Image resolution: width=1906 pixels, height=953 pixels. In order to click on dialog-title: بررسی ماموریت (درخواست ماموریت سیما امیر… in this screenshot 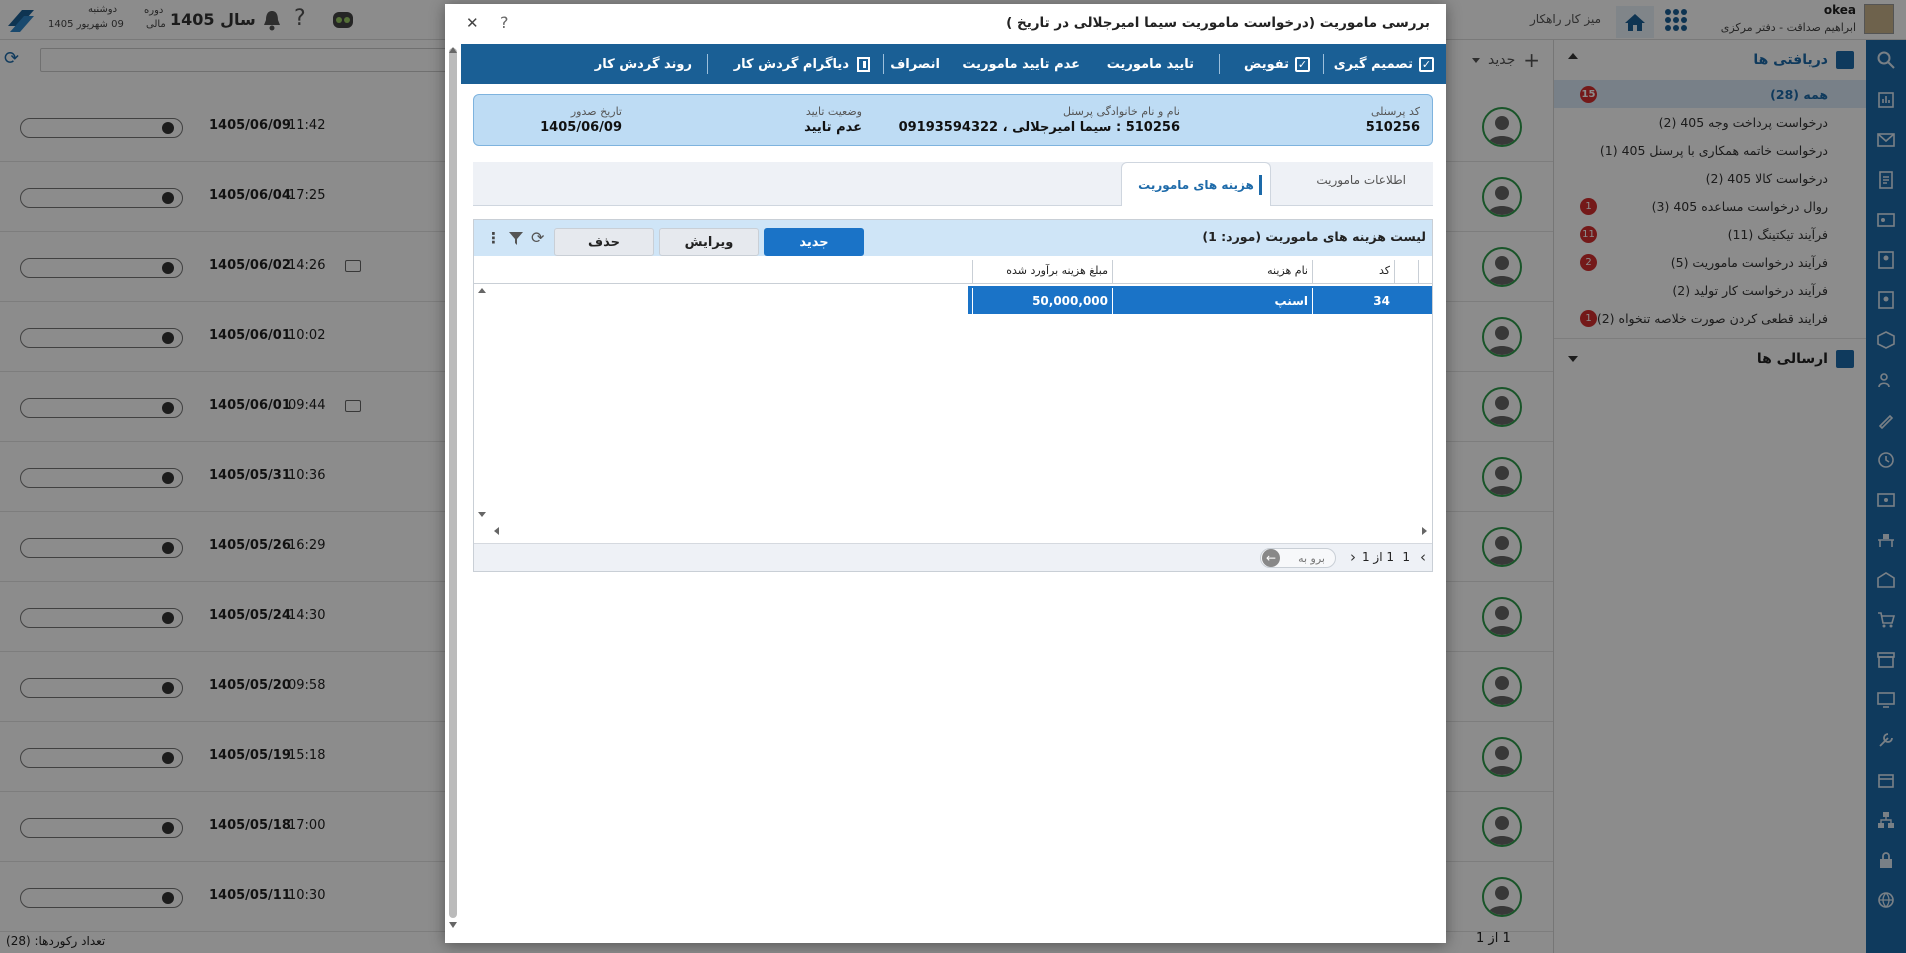, I will do `click(1218, 23)`.